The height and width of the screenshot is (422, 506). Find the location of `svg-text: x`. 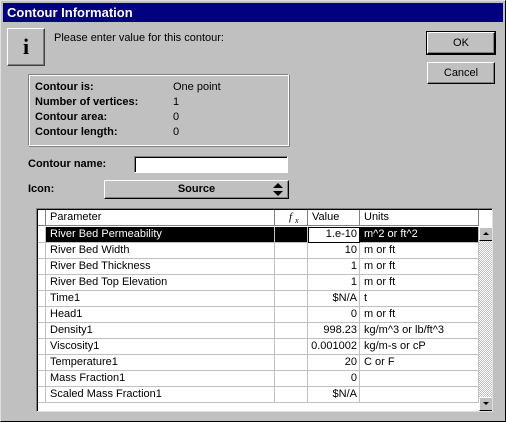

svg-text: x is located at coordinates (296, 220).